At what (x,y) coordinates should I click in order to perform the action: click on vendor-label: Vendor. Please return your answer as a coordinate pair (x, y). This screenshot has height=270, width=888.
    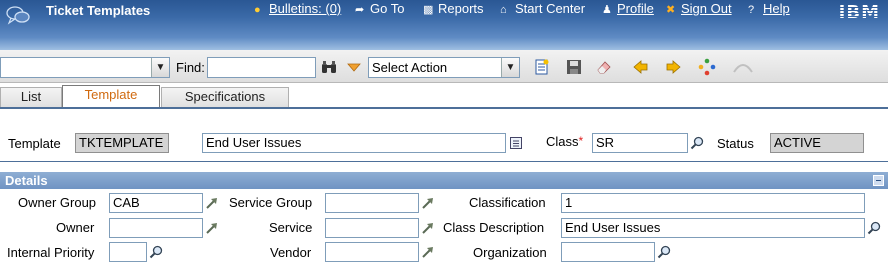
    Looking at the image, I should click on (291, 252).